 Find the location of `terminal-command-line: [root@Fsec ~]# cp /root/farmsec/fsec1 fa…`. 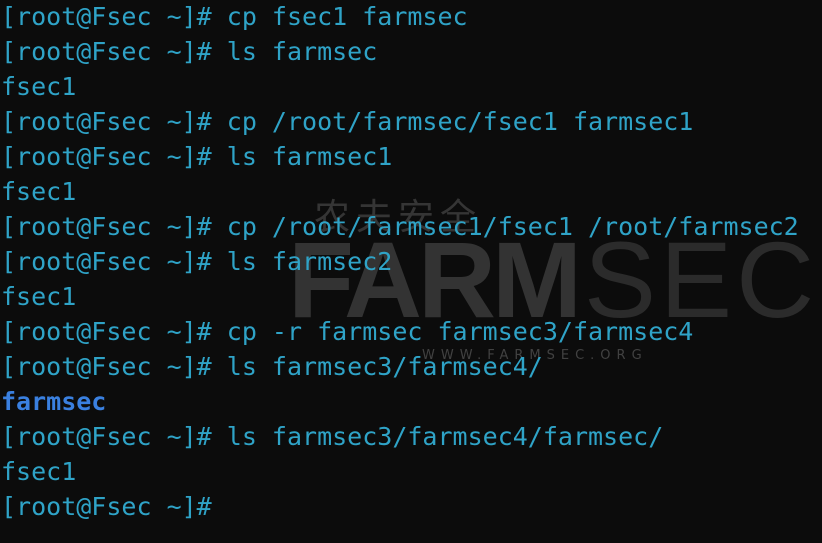

terminal-command-line: [root@Fsec ~]# cp /root/farmsec/fsec1 fa… is located at coordinates (411, 122).